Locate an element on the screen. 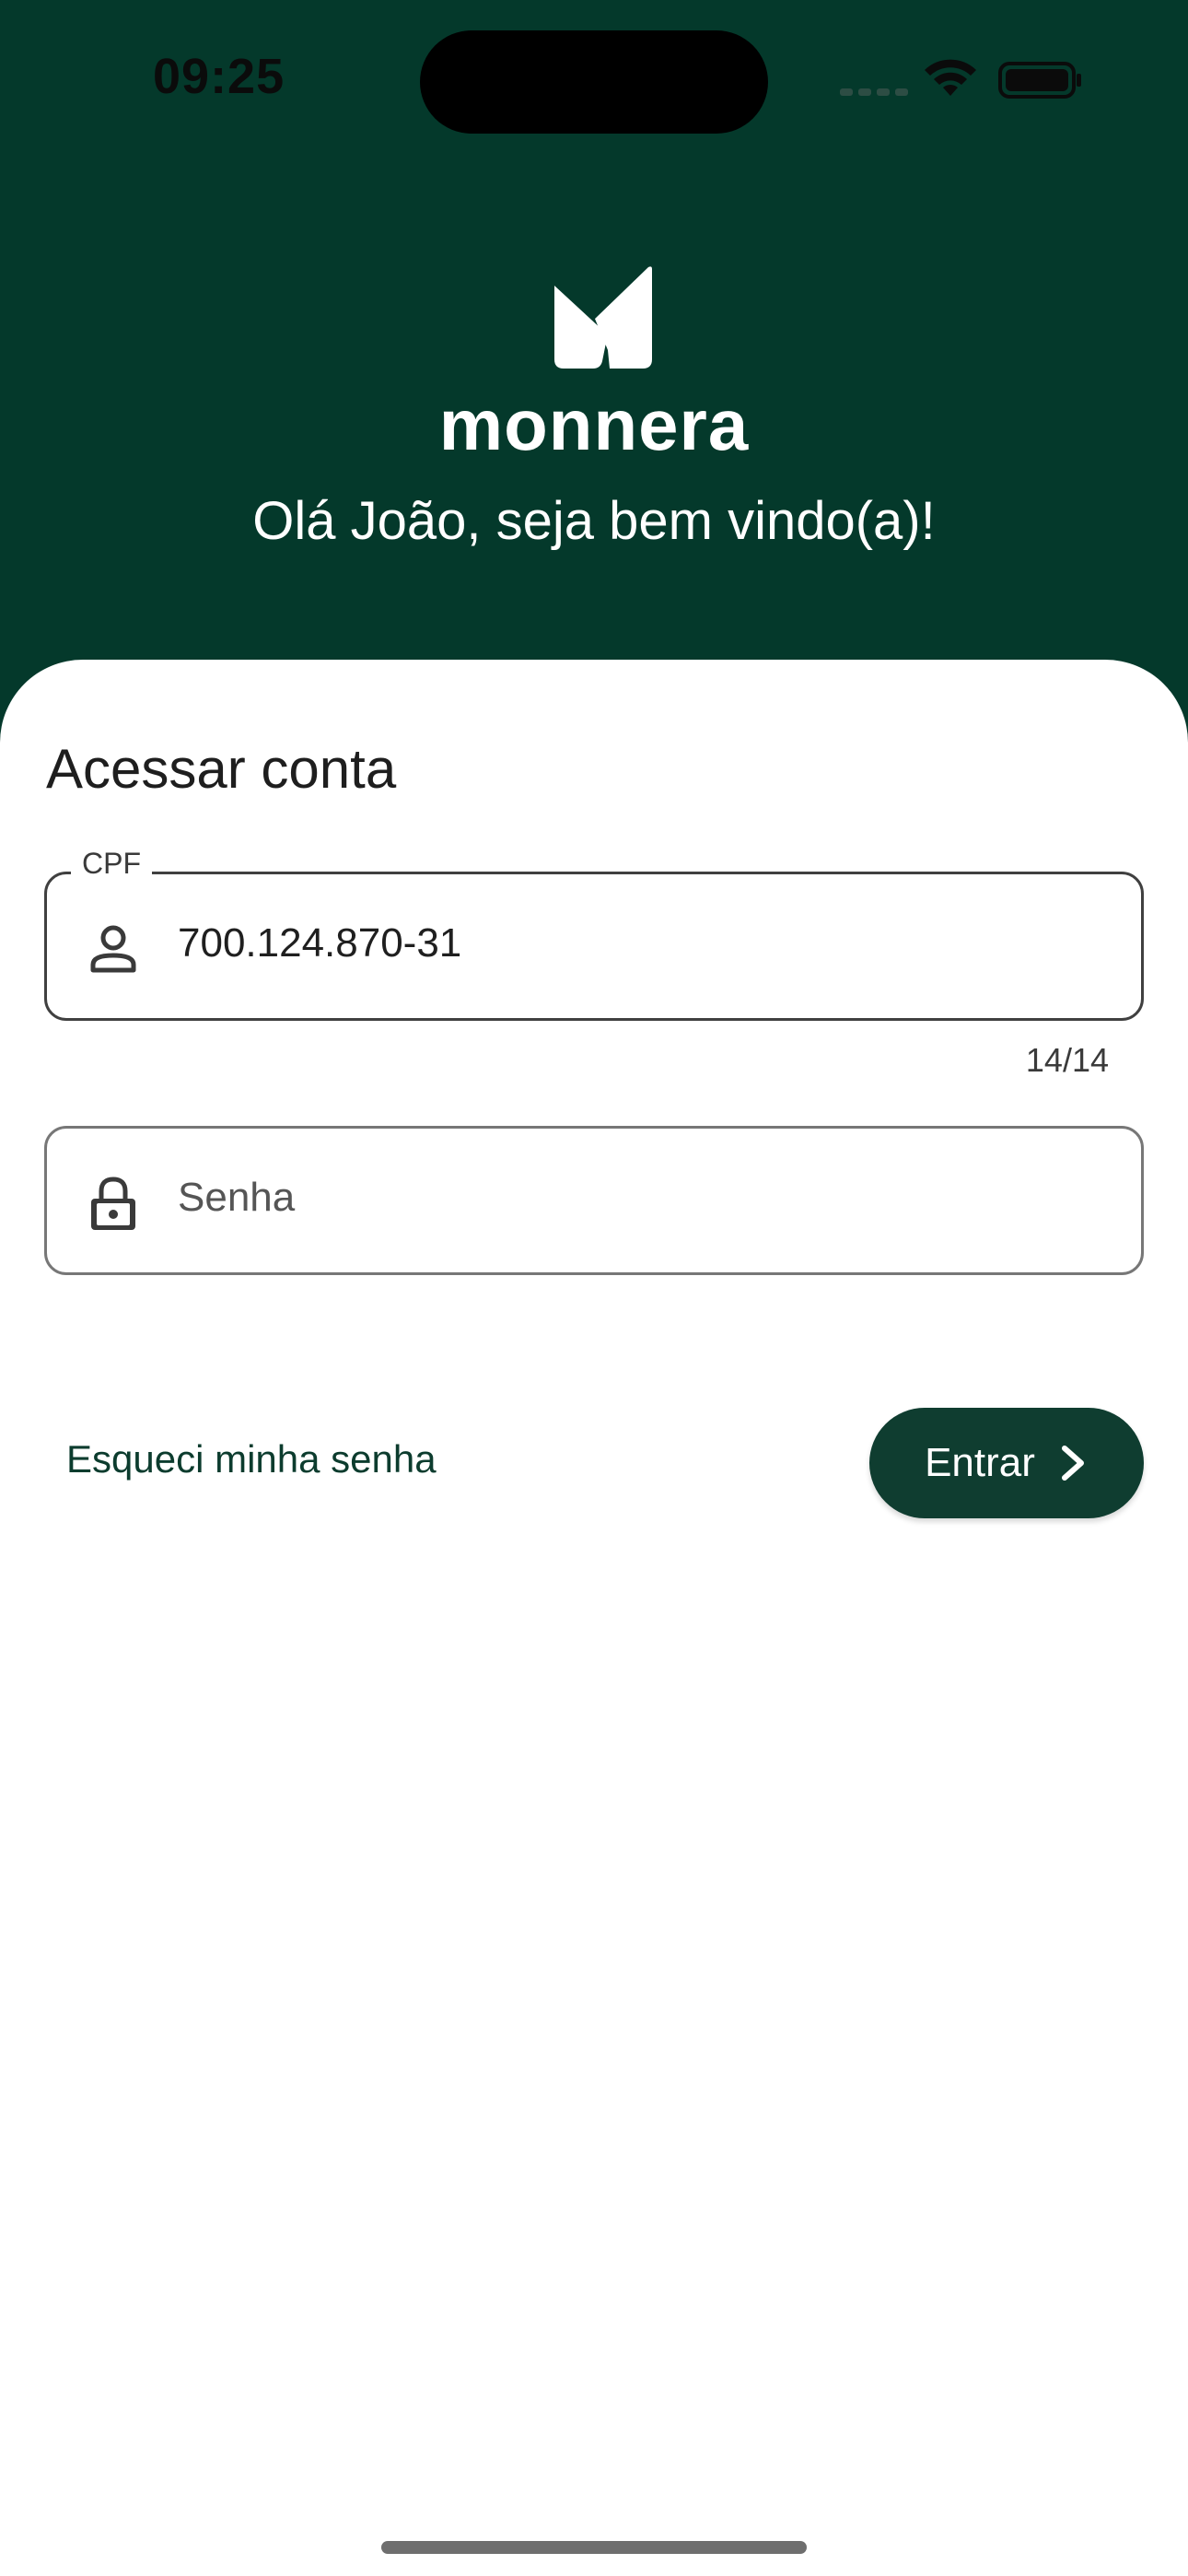 The height and width of the screenshot is (2576, 1188). cpf-field: CPF is located at coordinates (594, 934).